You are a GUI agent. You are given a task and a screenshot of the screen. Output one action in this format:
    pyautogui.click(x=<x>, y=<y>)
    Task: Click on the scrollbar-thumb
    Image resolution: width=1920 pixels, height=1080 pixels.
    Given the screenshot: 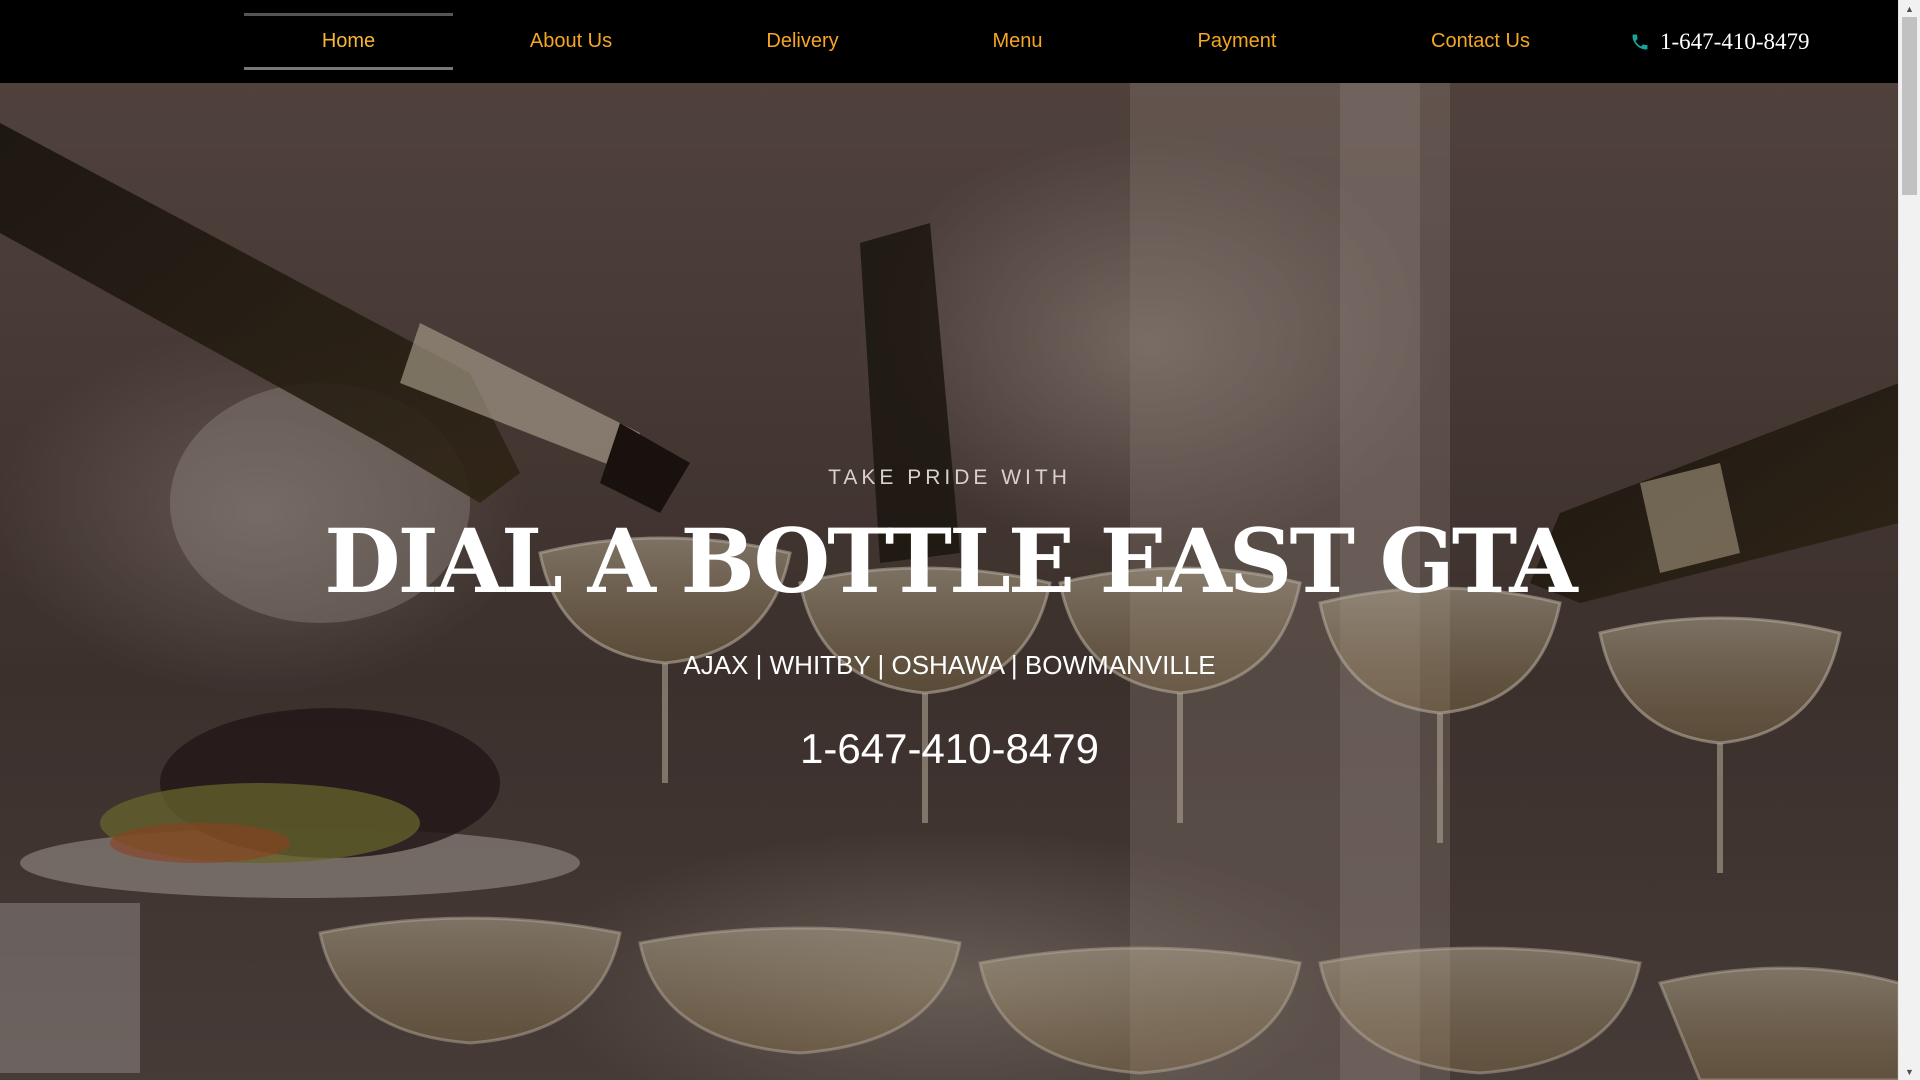 What is the action you would take?
    pyautogui.click(x=1909, y=106)
    